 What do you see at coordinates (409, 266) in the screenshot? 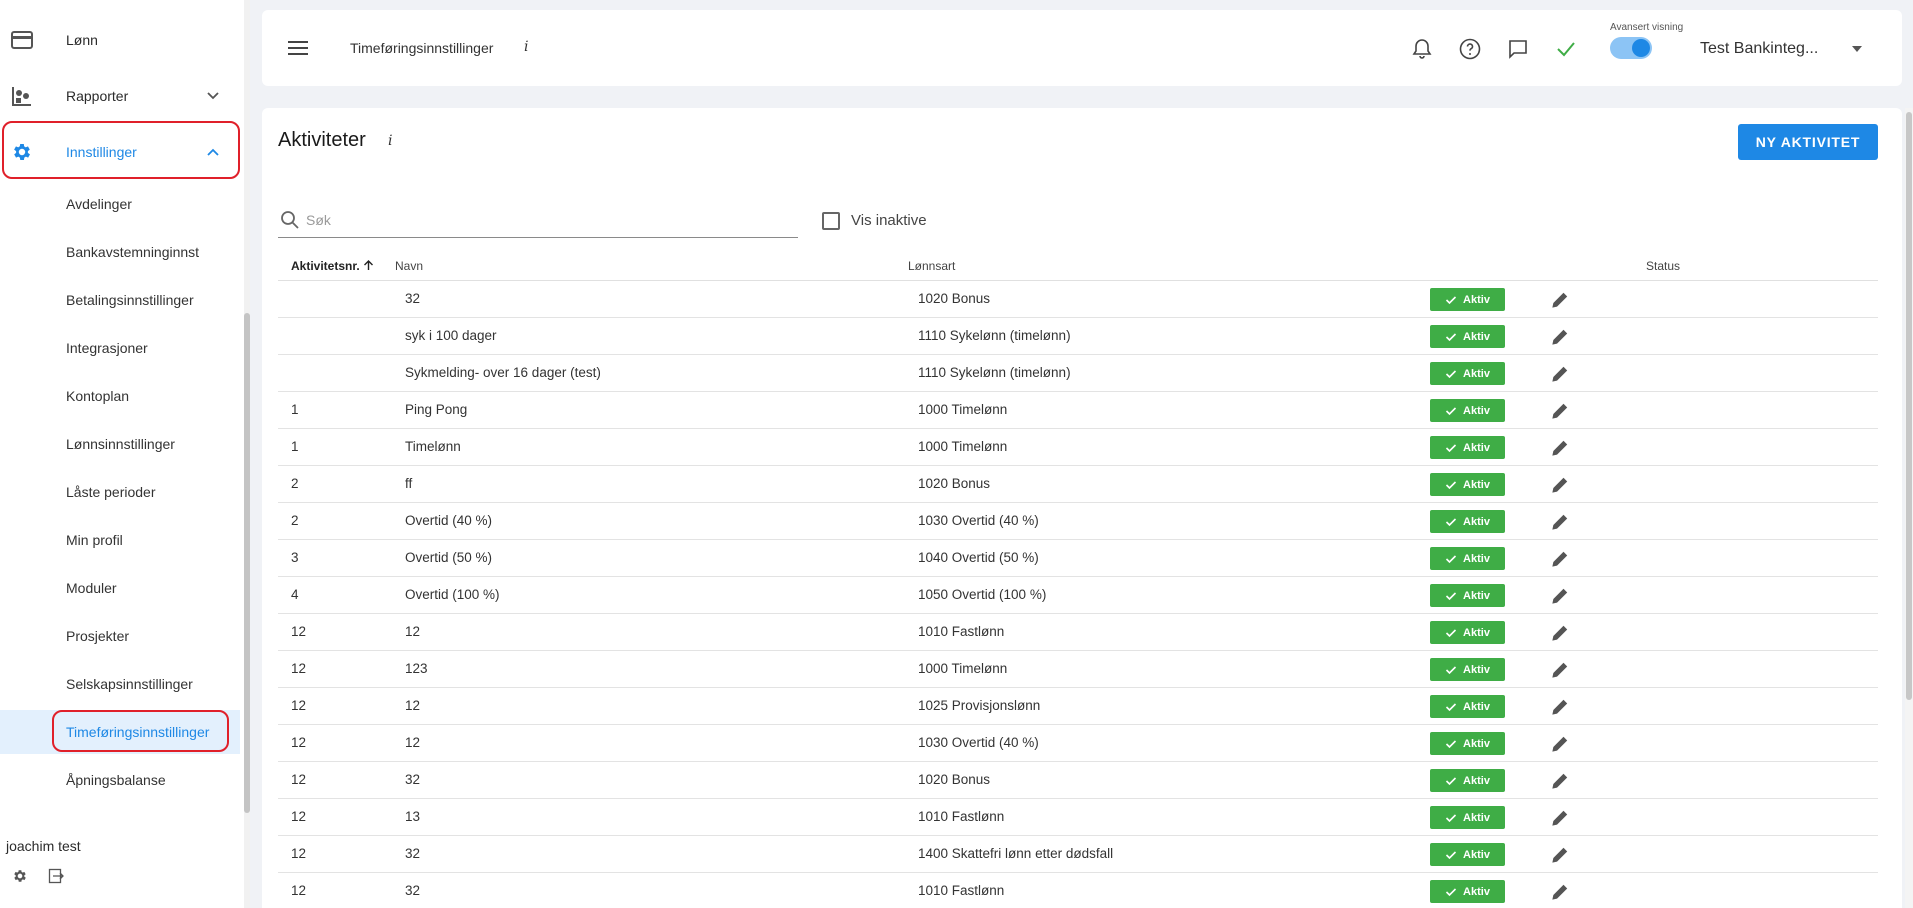
I see `column-header-name: Navn` at bounding box center [409, 266].